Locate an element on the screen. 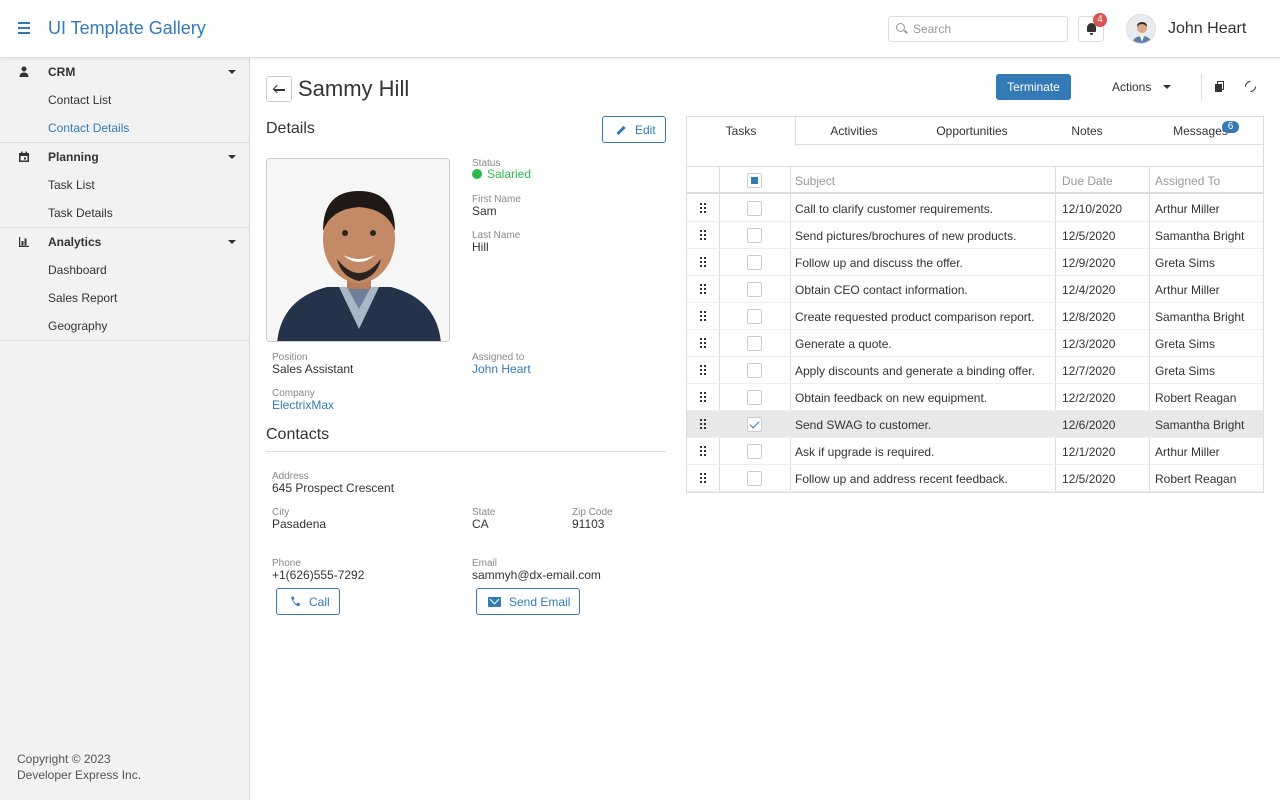  edit-label: Edit is located at coordinates (645, 130).